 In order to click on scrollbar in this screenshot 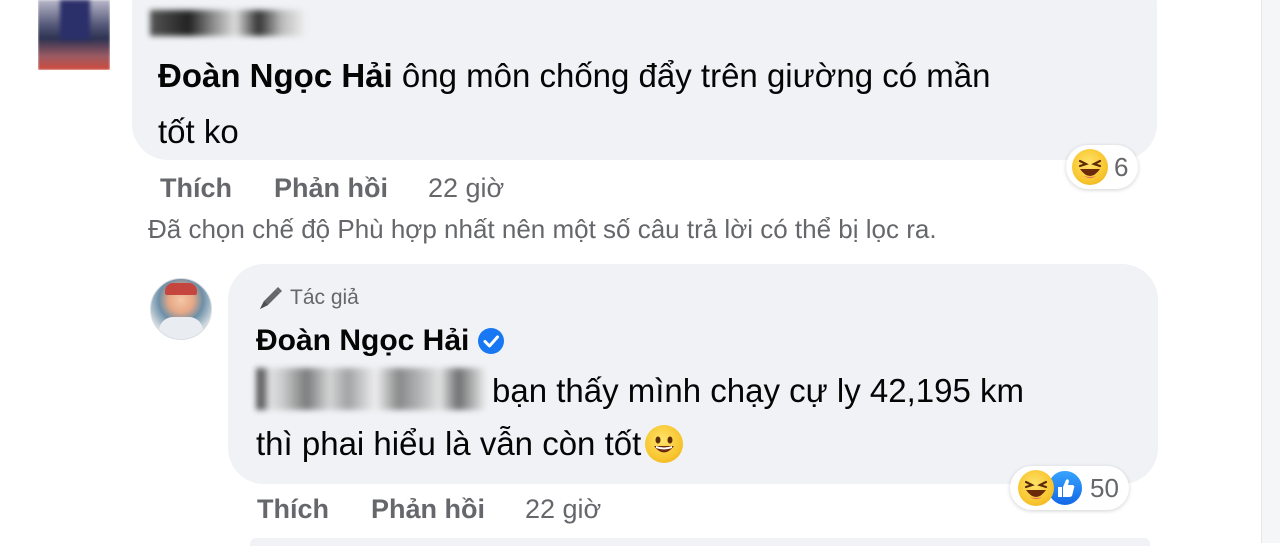, I will do `click(1270, 271)`.